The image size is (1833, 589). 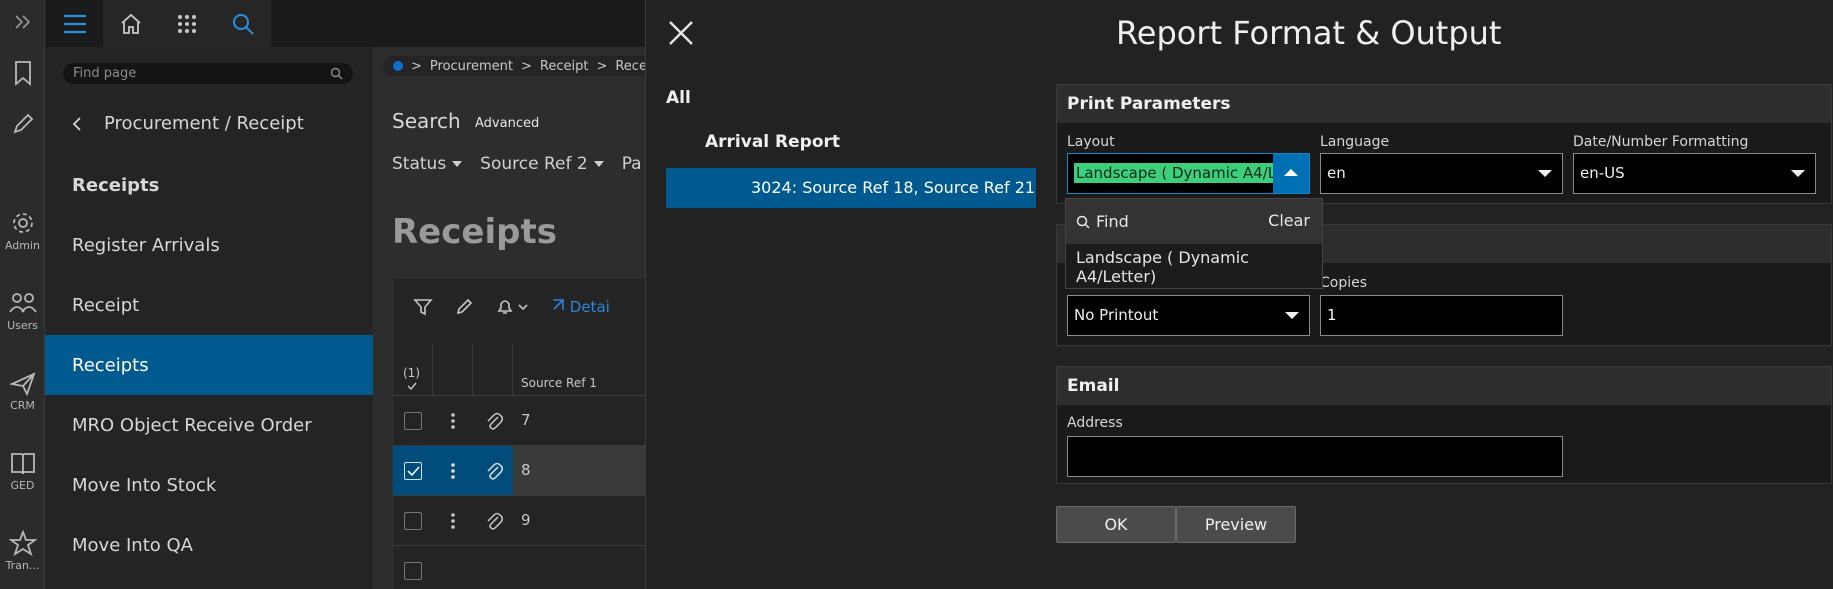 What do you see at coordinates (1116, 524) in the screenshot?
I see `ok-button: OK` at bounding box center [1116, 524].